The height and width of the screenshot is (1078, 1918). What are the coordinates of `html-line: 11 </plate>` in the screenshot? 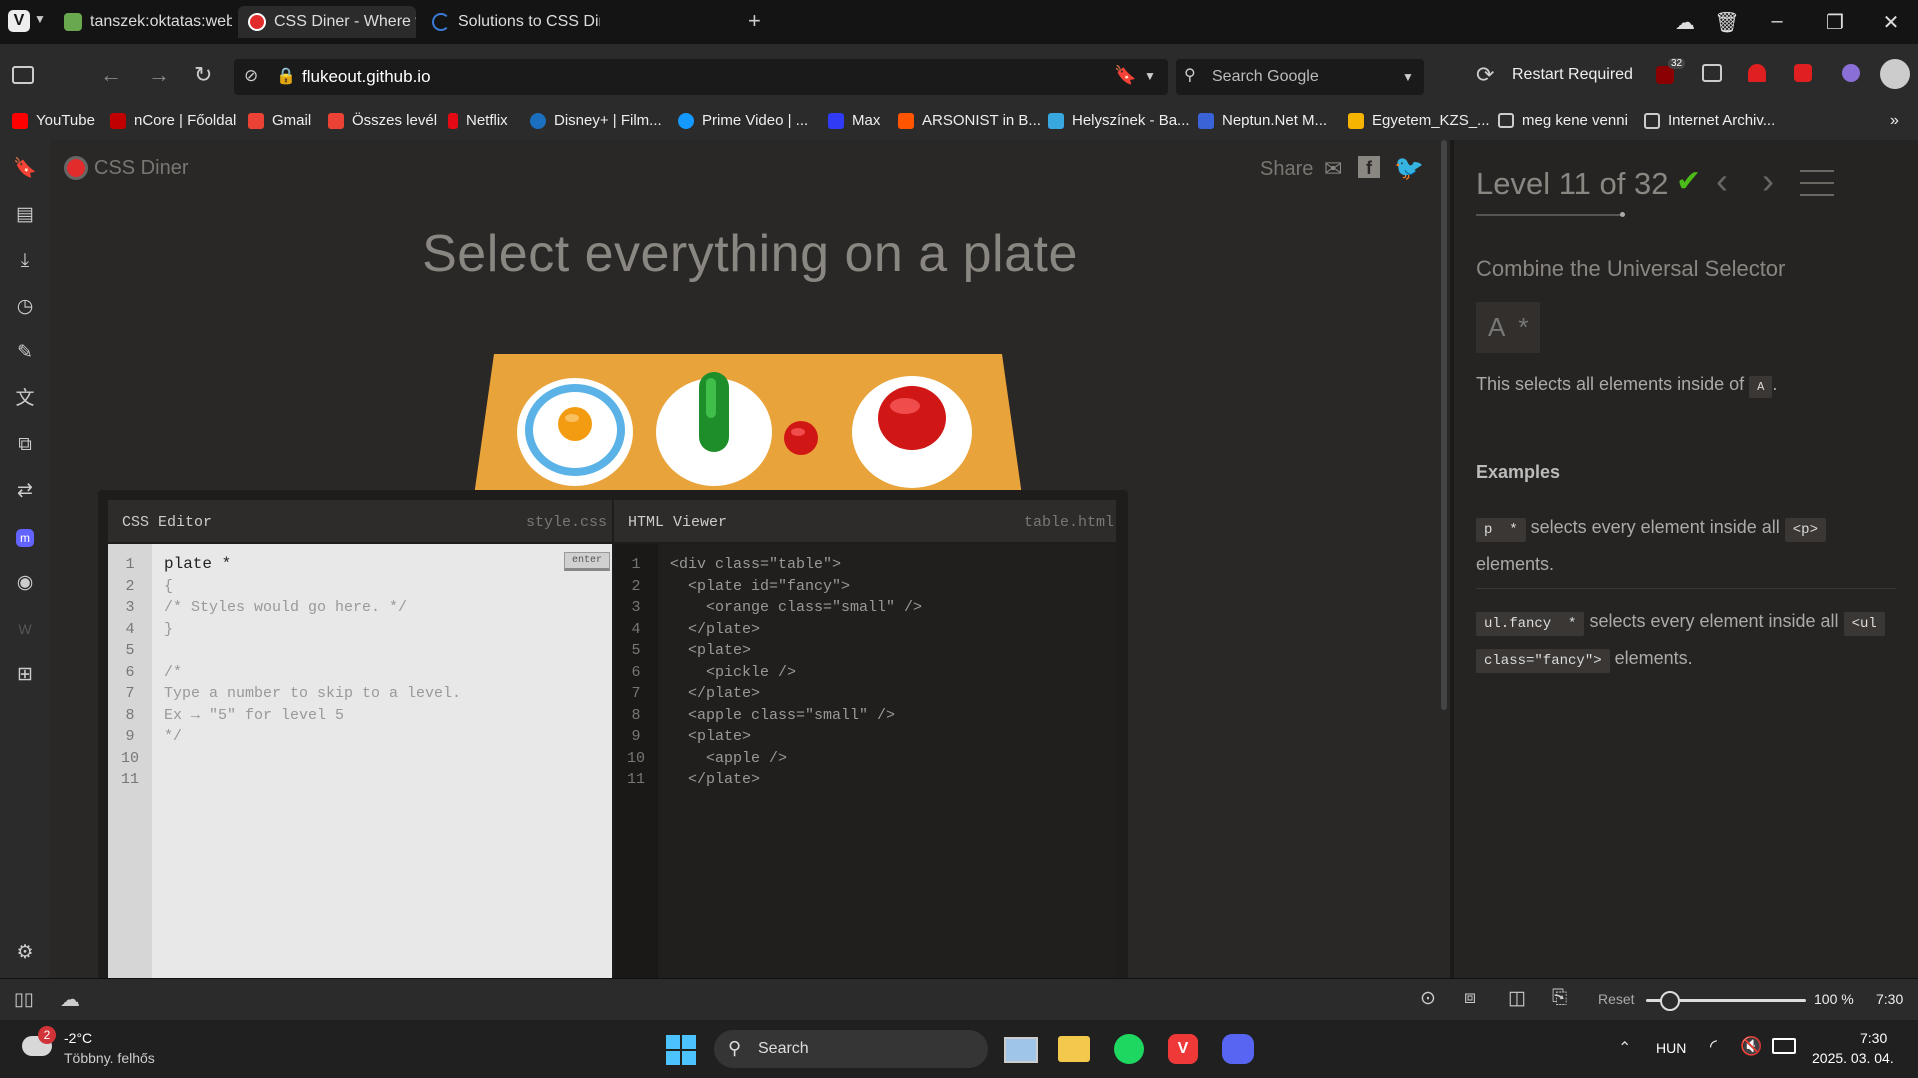 It's located at (768, 780).